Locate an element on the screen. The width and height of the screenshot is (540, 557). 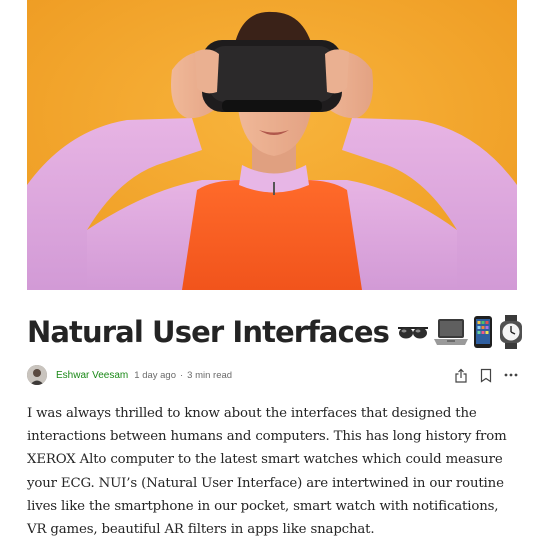
author-avatar is located at coordinates (37, 375).